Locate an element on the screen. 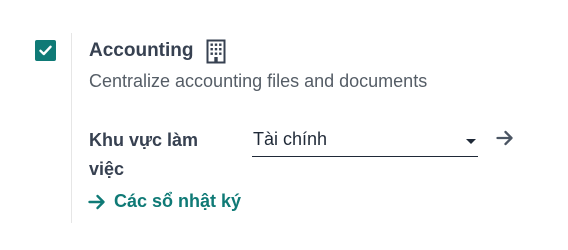 The image size is (568, 250). checkmark-icon is located at coordinates (45, 50).